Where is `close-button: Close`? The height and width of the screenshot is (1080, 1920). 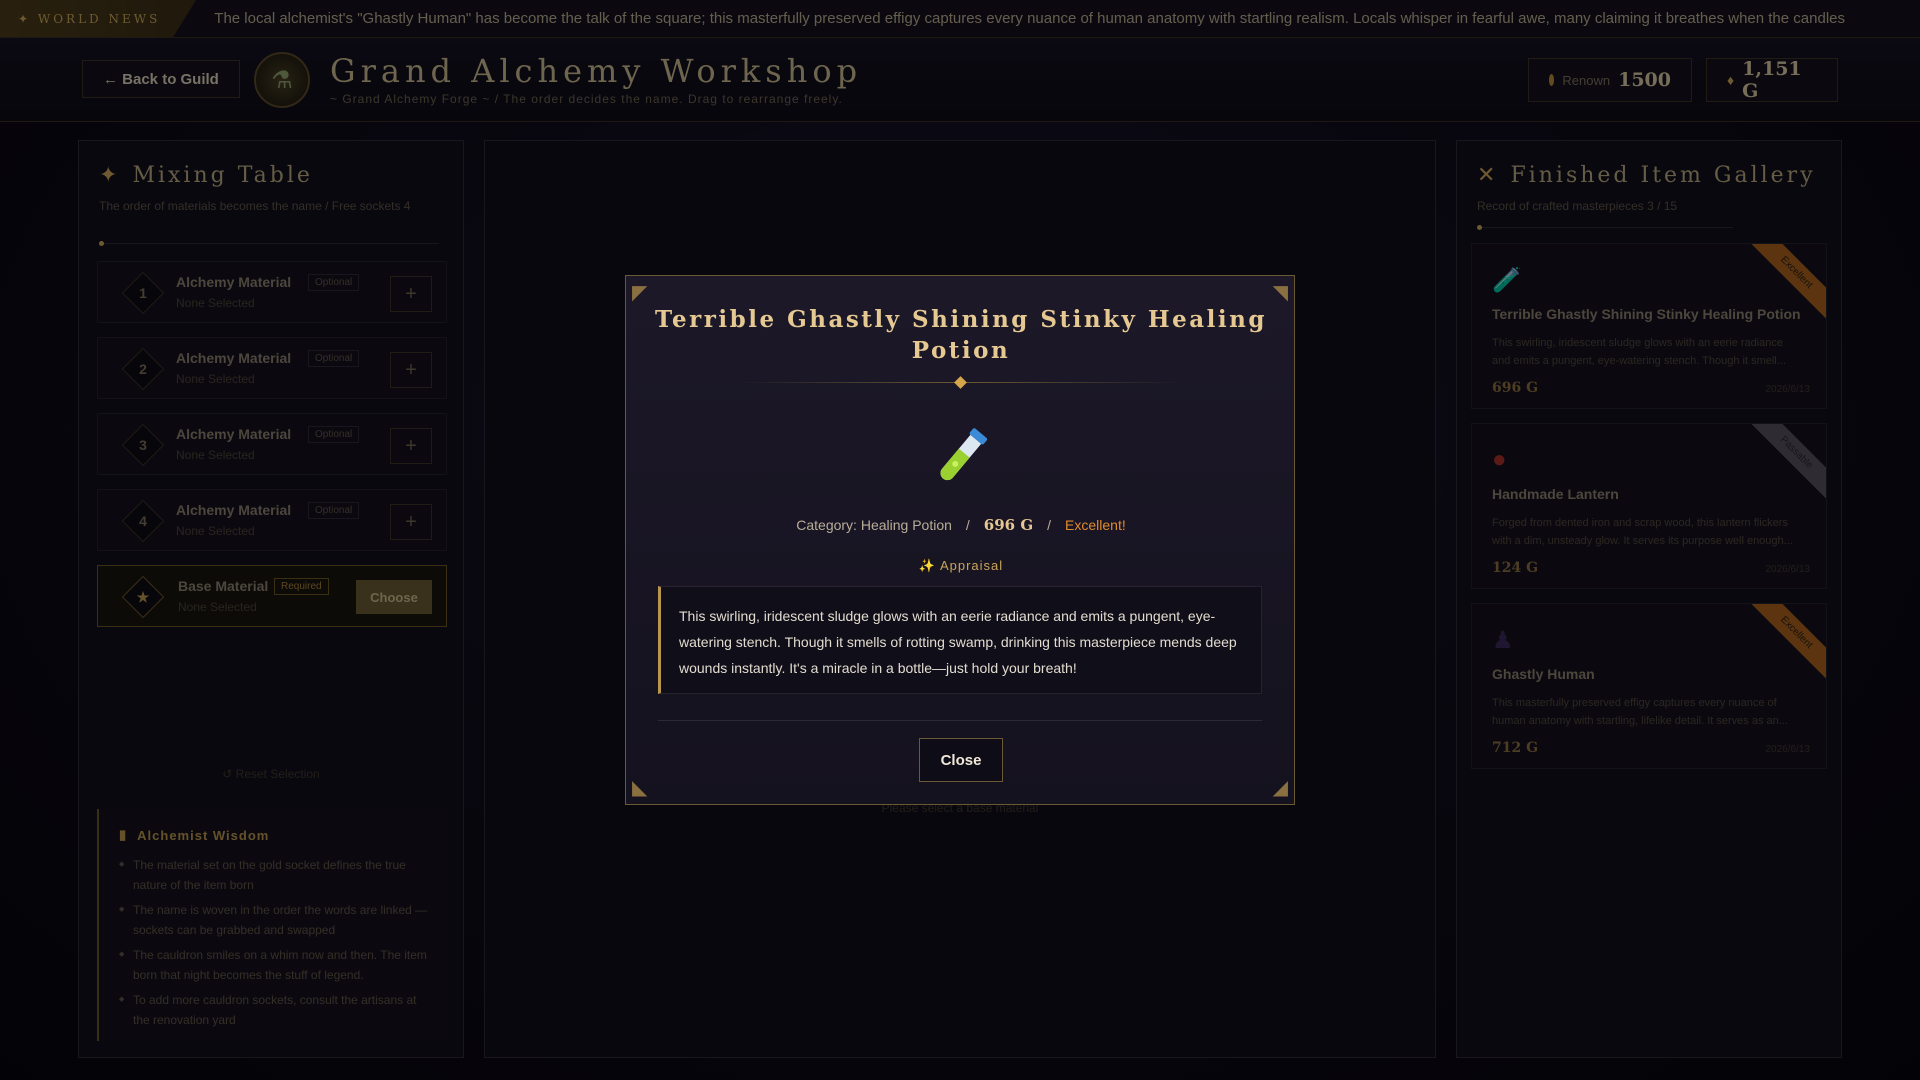 close-button: Close is located at coordinates (961, 760).